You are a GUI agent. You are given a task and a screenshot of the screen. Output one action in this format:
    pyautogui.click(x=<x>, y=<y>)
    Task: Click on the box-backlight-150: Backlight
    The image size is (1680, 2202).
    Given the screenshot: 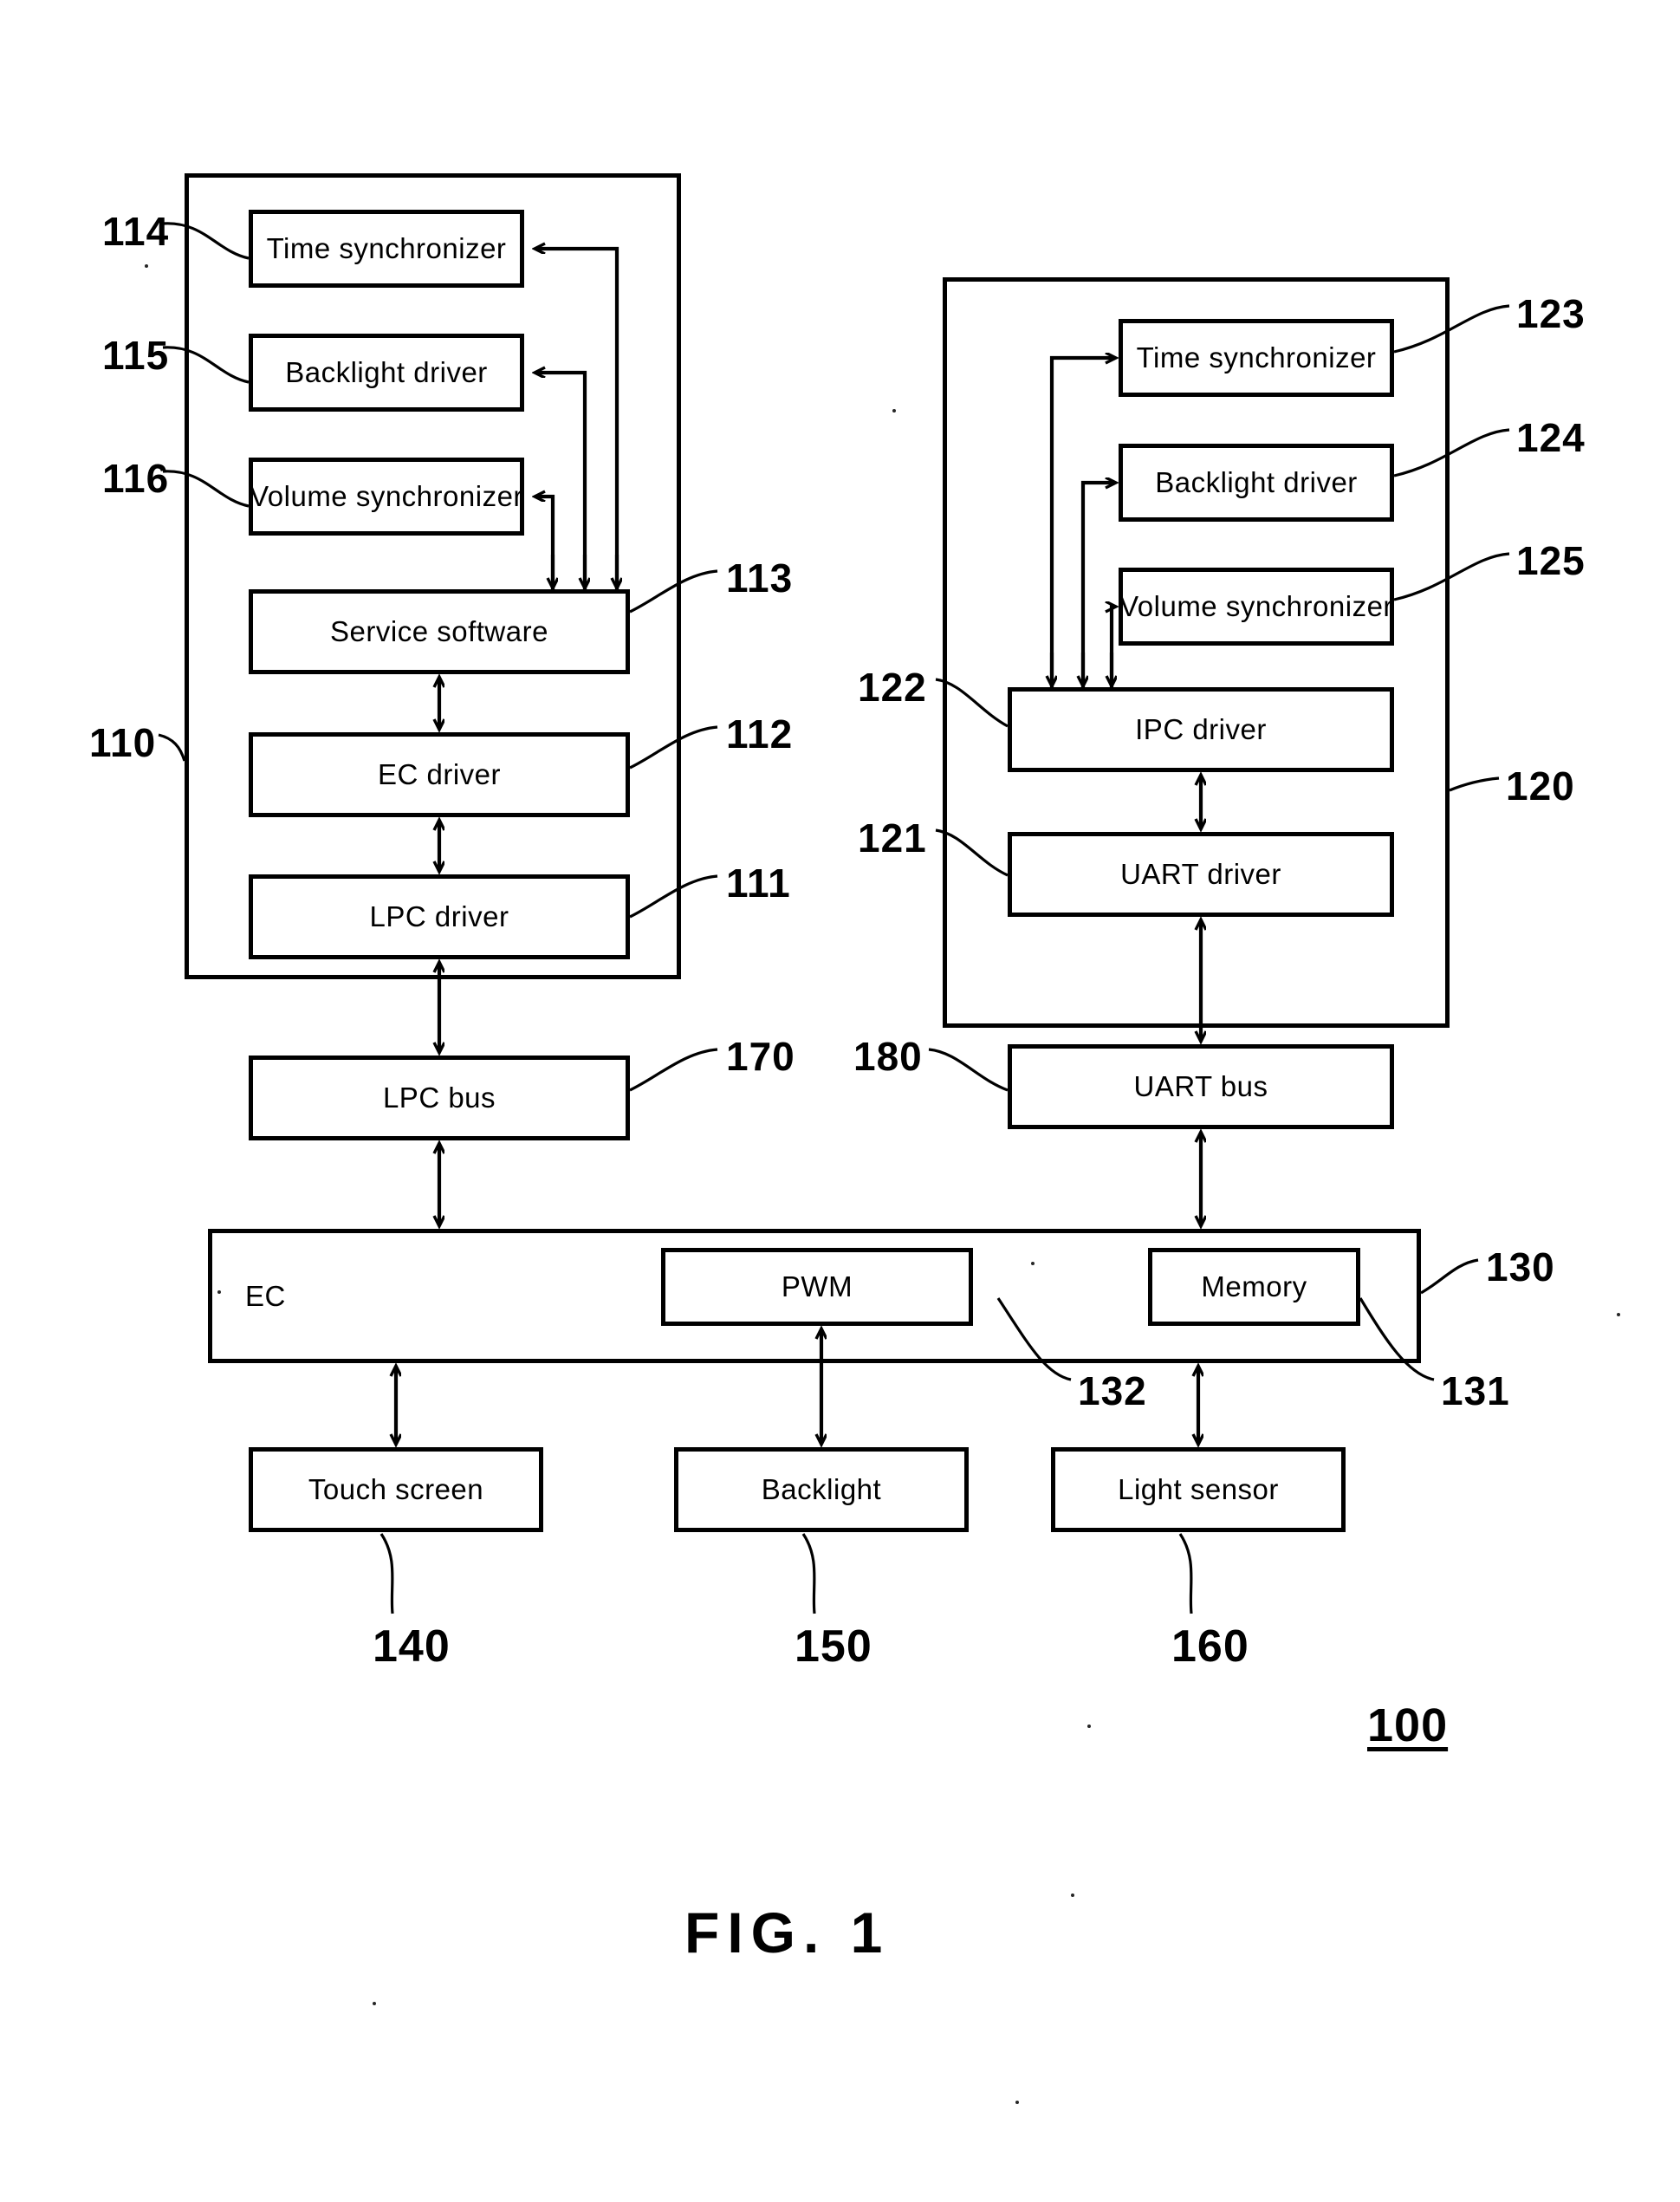 What is the action you would take?
    pyautogui.click(x=821, y=1490)
    